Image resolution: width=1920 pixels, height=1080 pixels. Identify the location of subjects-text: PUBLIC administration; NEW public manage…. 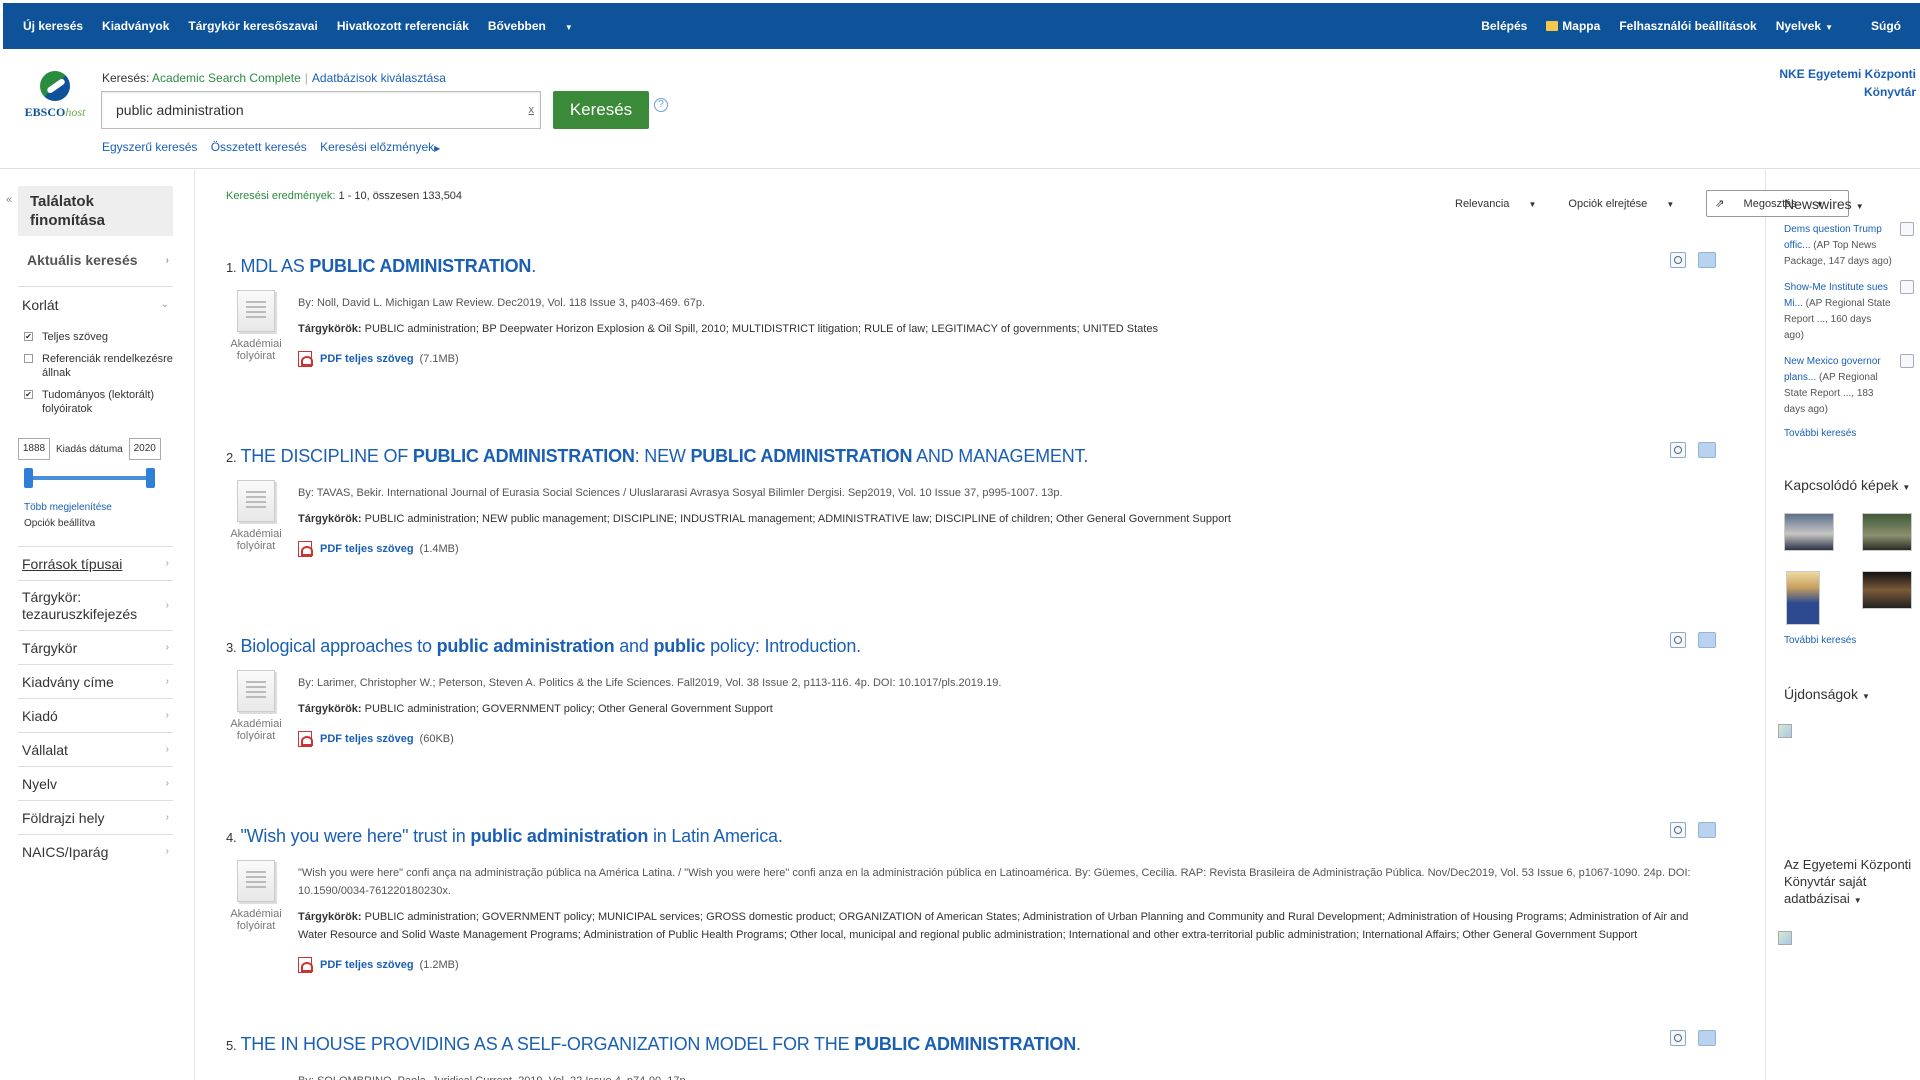
(797, 519).